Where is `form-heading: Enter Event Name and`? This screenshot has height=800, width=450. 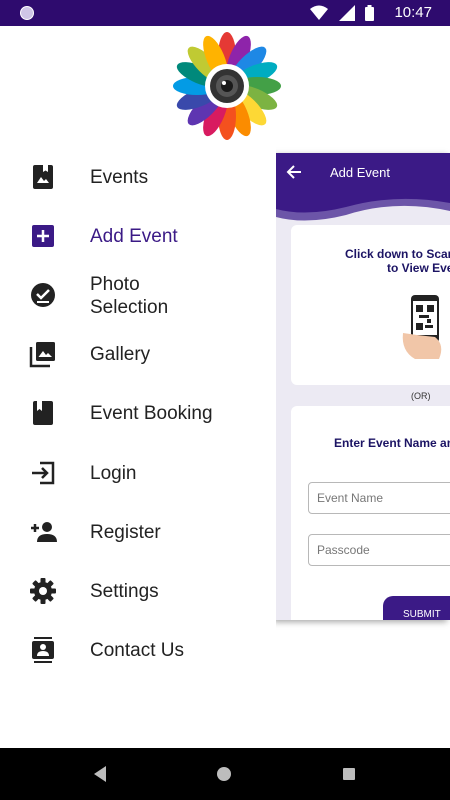
form-heading: Enter Event Name and is located at coordinates (392, 443).